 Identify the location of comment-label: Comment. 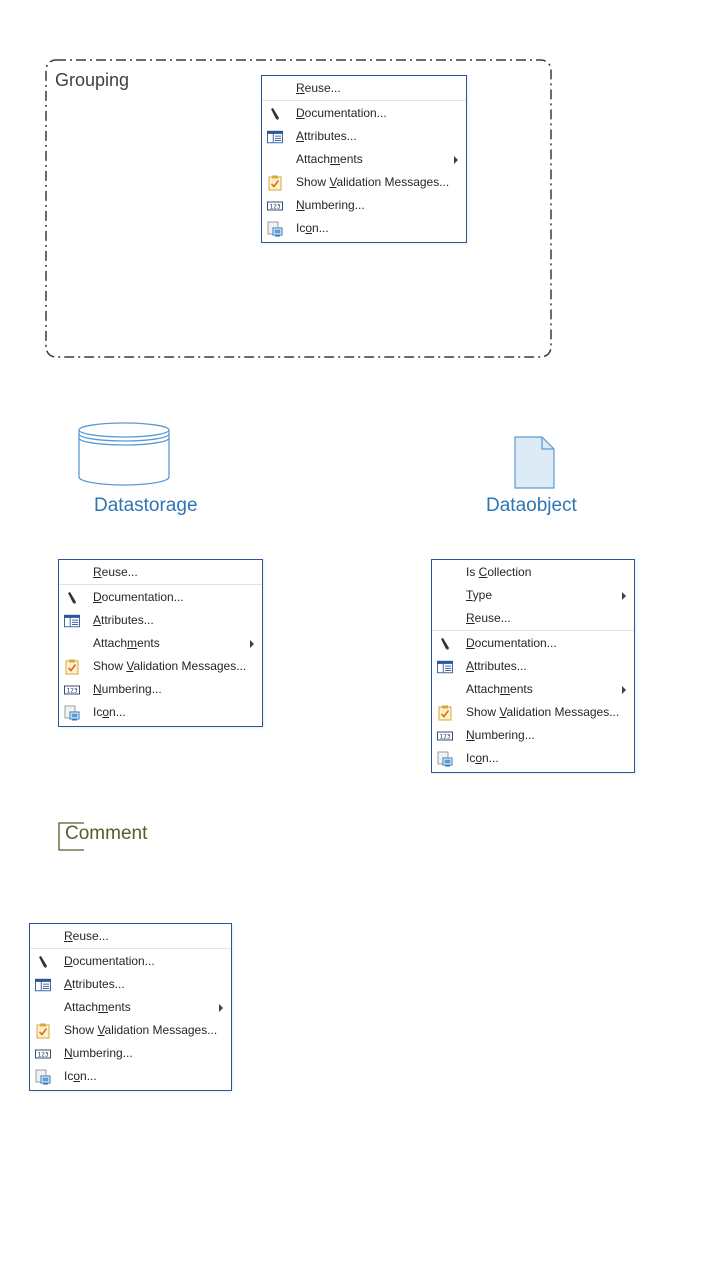
(106, 834).